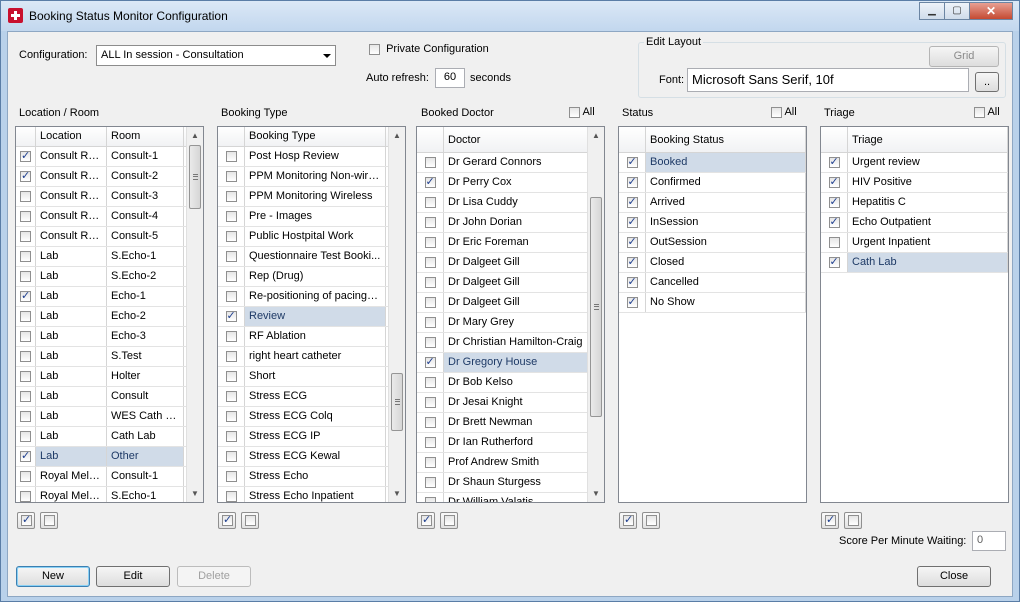  I want to click on maximize-button: ▢, so click(957, 11).